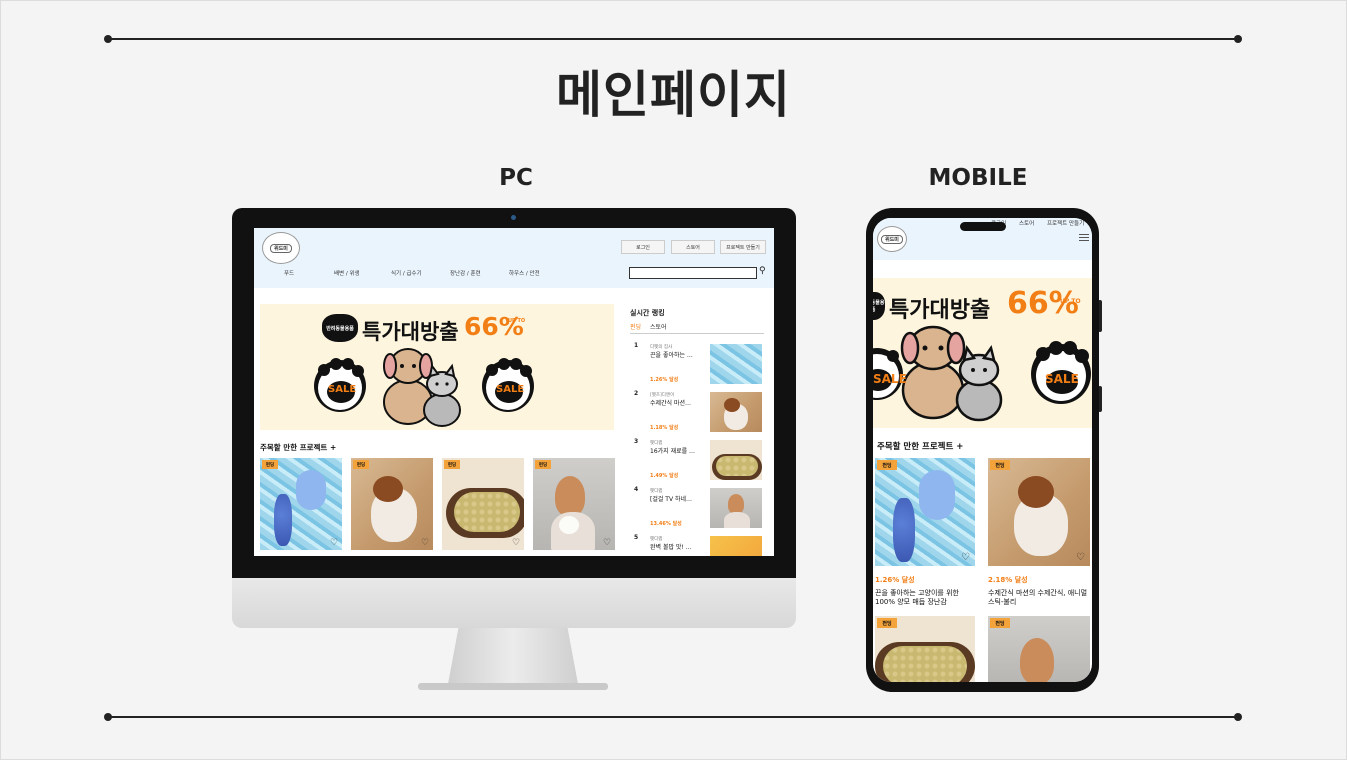  I want to click on product-name: 끈을 좋아하는 고양이를 위한 100% 양모 매듭 장난감, so click(925, 598).